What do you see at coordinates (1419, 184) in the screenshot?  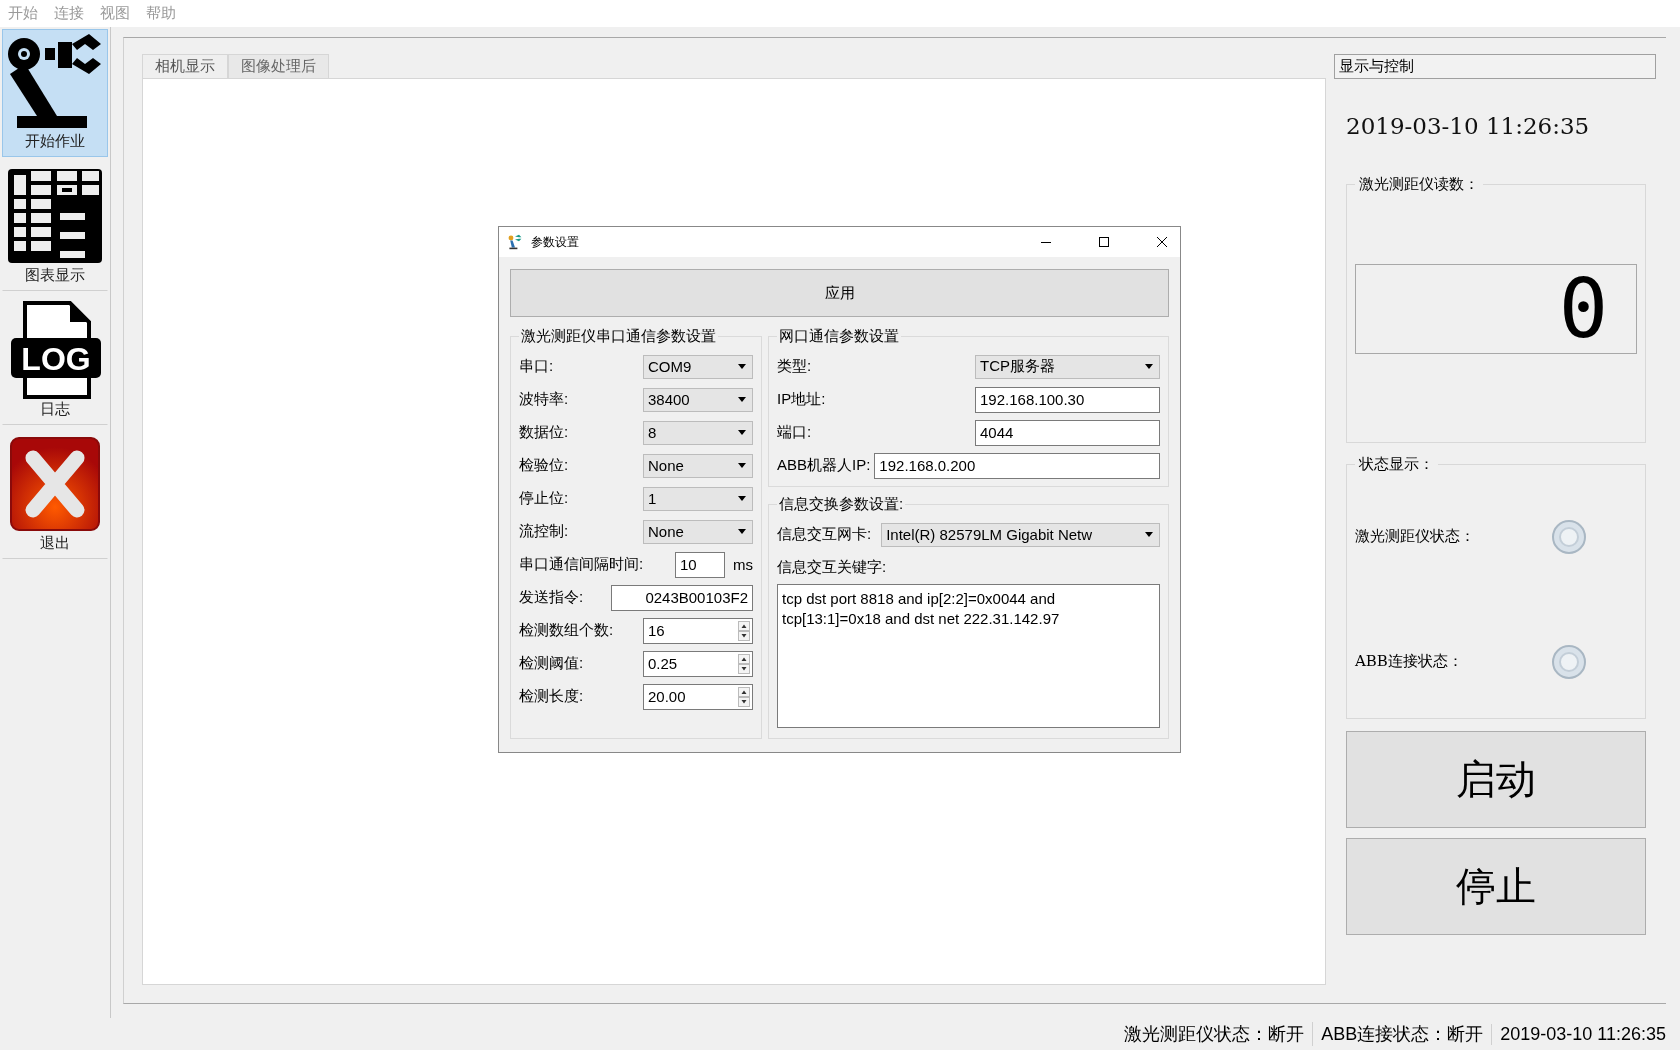 I see `group-title: 激光测距仪读数：` at bounding box center [1419, 184].